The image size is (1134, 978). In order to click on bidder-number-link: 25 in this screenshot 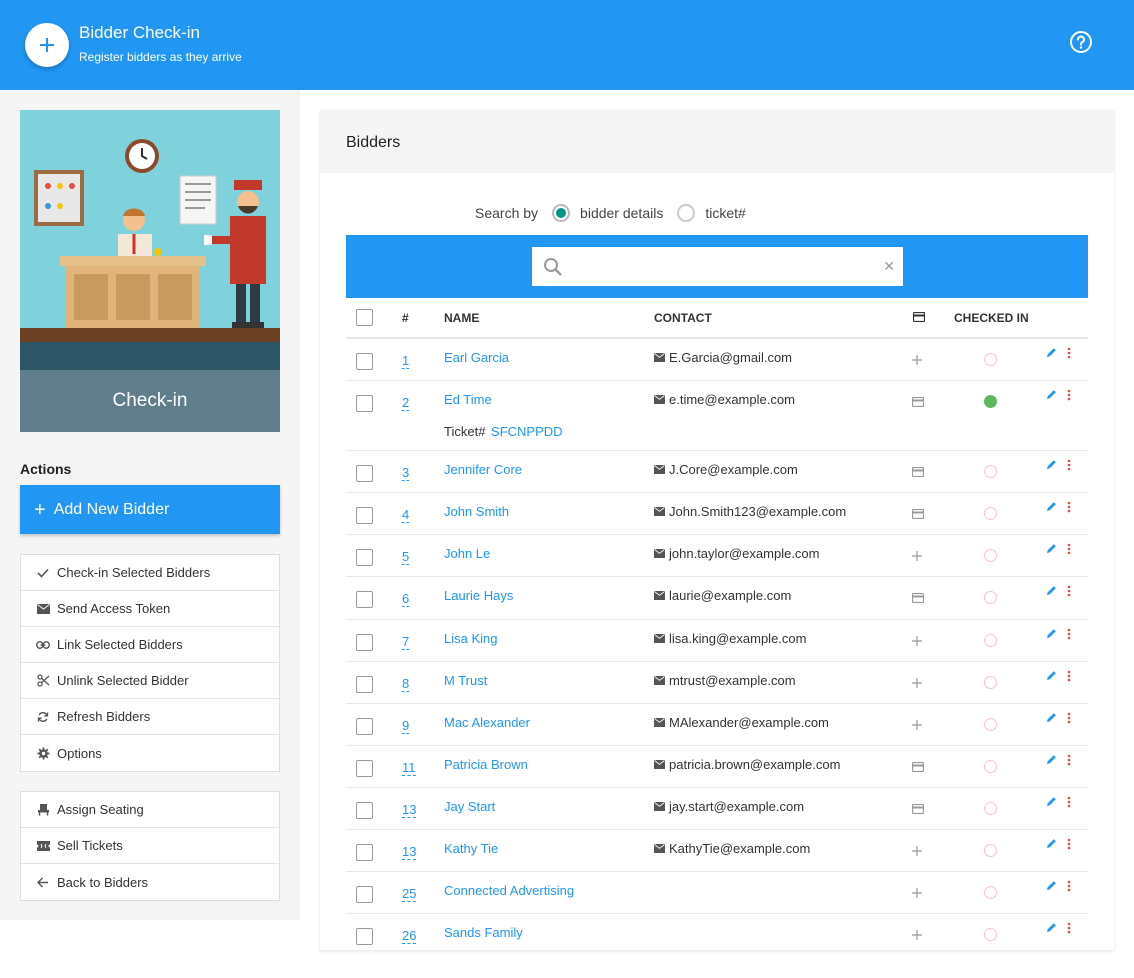, I will do `click(409, 894)`.